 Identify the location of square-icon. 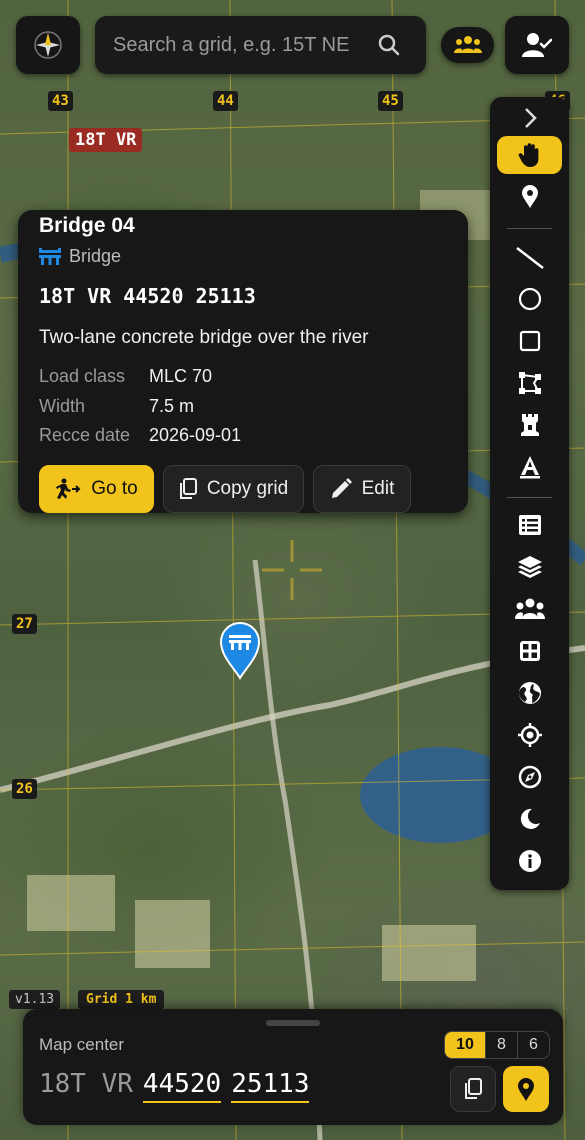
(529, 341).